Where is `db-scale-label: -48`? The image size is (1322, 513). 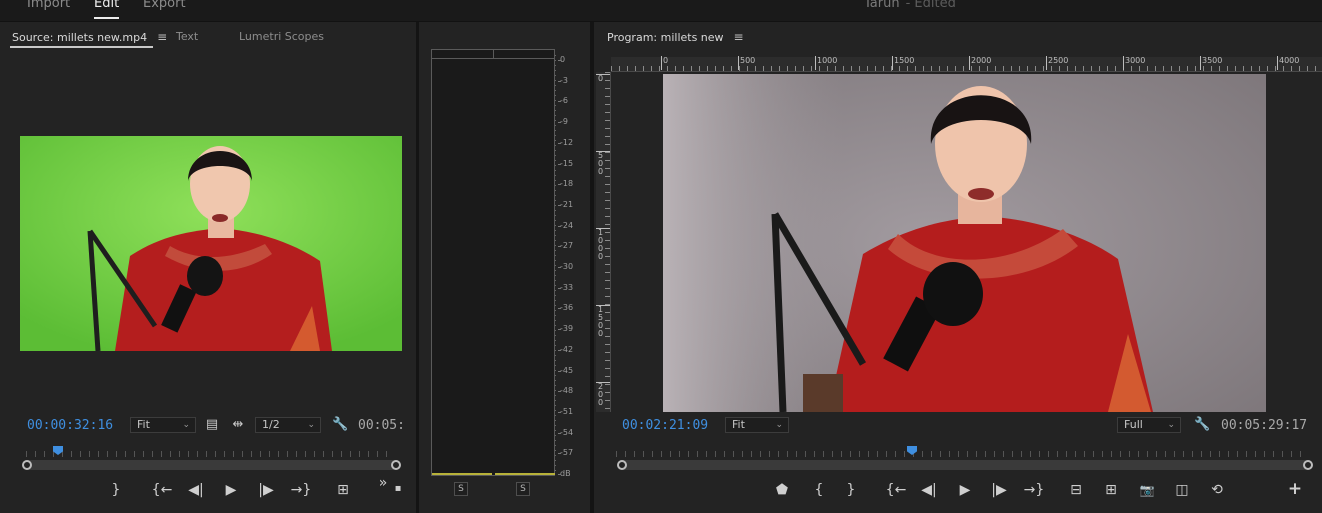
db-scale-label: -48 is located at coordinates (565, 391).